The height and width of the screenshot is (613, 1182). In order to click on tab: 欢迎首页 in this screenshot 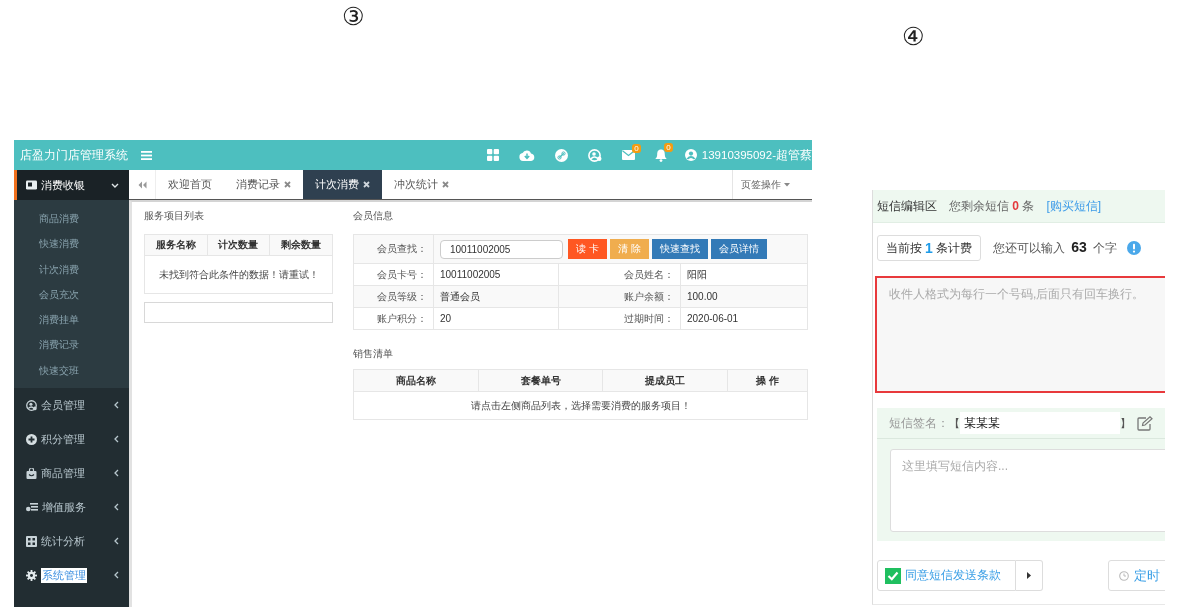, I will do `click(190, 184)`.